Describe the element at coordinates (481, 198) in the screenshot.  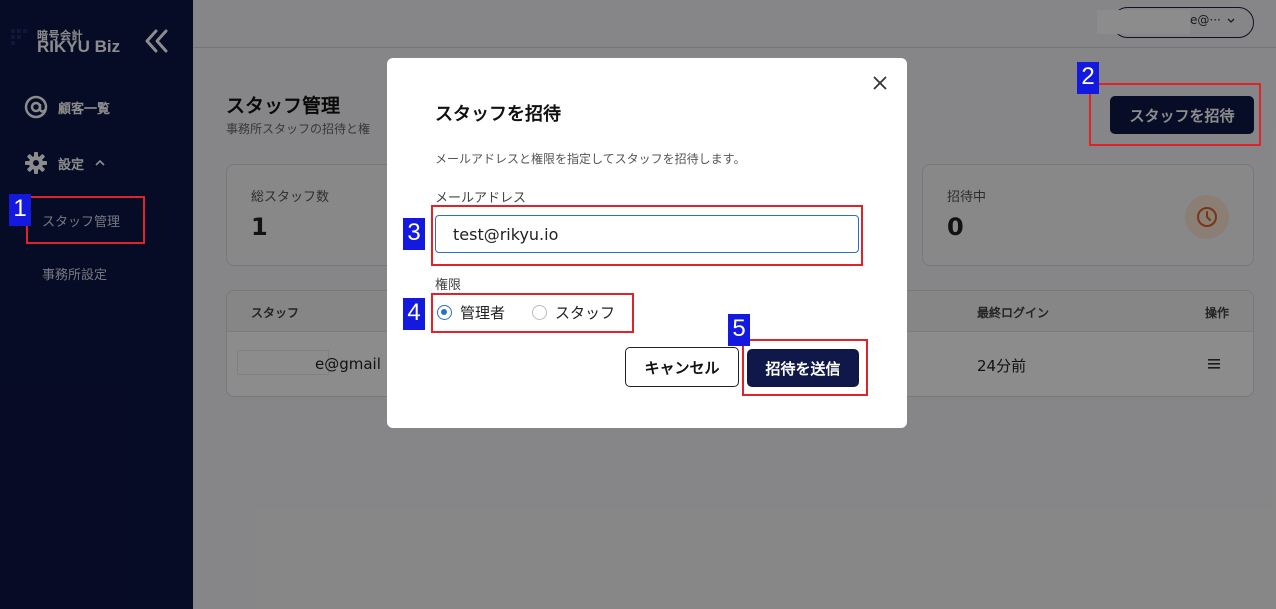
I see `email-label: メールアドレス` at that location.